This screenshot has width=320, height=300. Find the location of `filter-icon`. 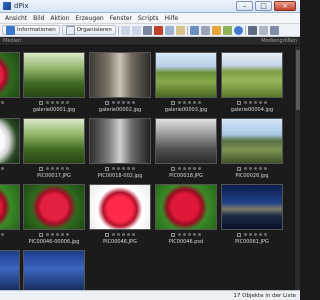

filter-icon is located at coordinates (227, 30).